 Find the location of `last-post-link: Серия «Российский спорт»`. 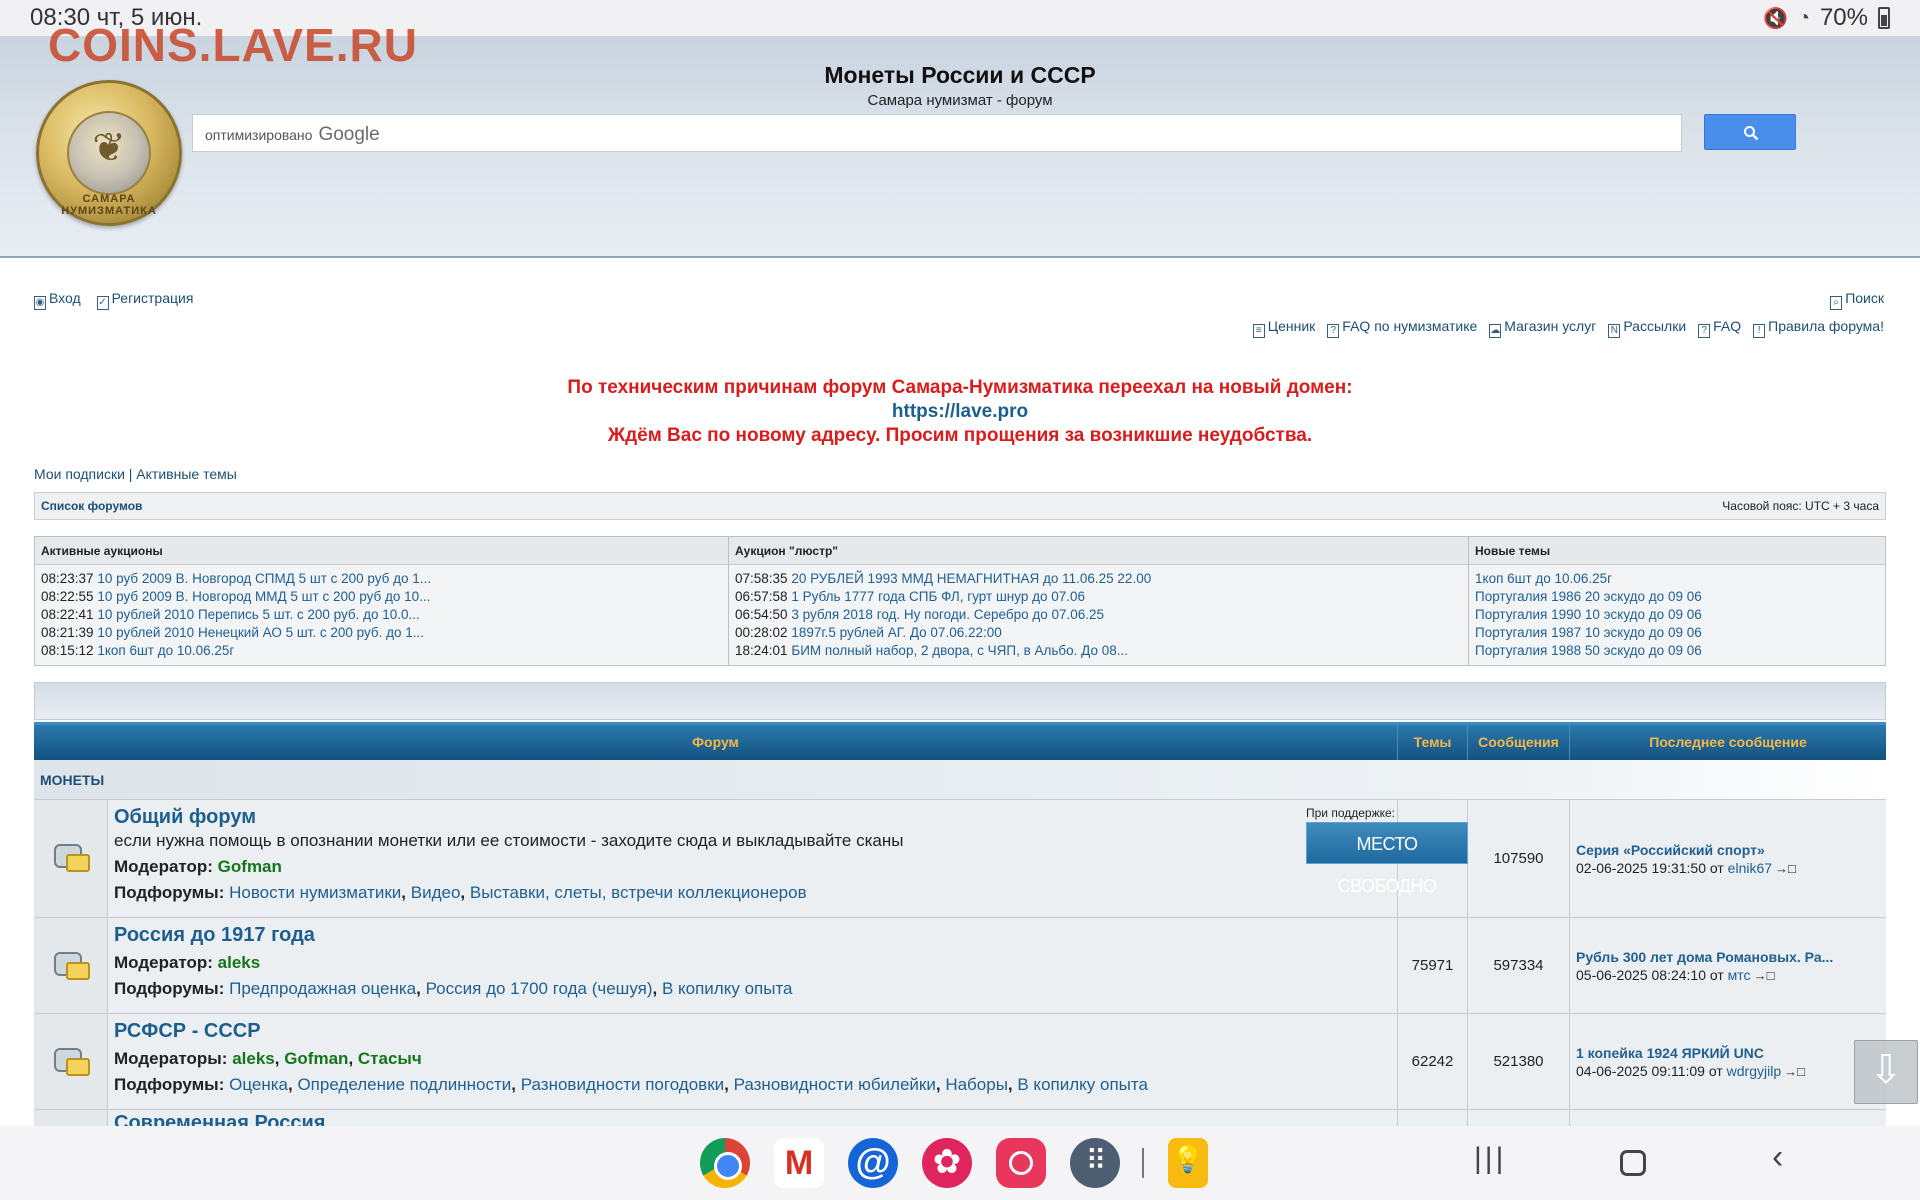

last-post-link: Серия «Российский спорт» is located at coordinates (1728, 850).